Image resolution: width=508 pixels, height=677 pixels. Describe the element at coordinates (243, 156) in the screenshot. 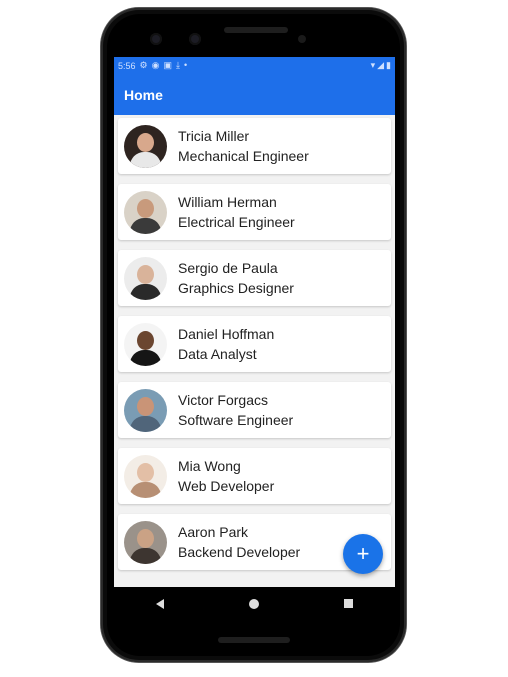

I see `contact-role: Mechanical Engineer` at that location.